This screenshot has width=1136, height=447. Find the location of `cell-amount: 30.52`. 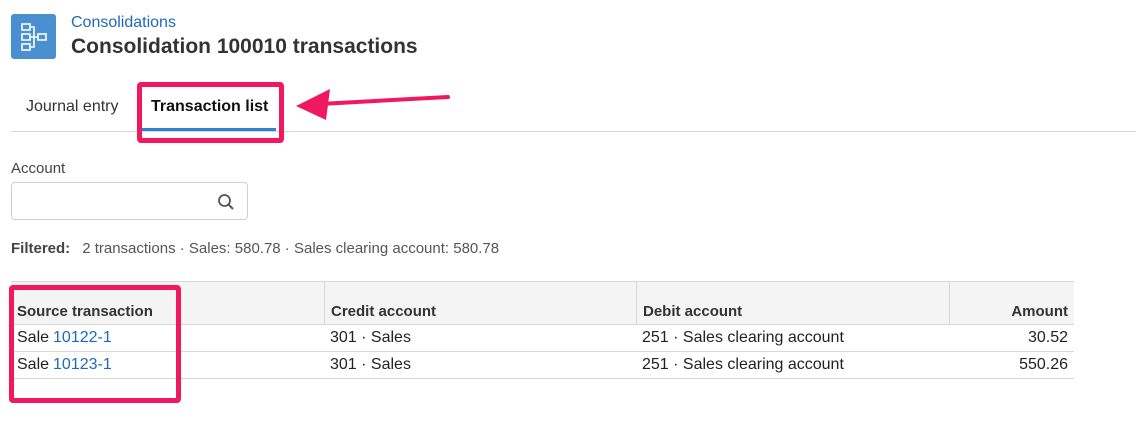

cell-amount: 30.52 is located at coordinates (1047, 337).